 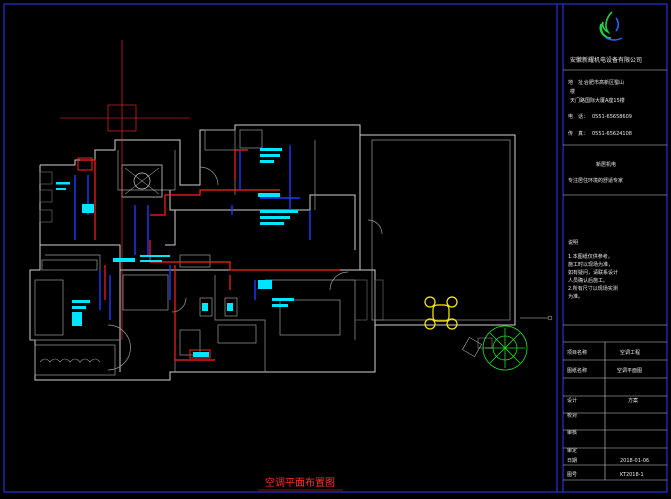 I want to click on project-value: 空调工程, so click(x=630, y=352).